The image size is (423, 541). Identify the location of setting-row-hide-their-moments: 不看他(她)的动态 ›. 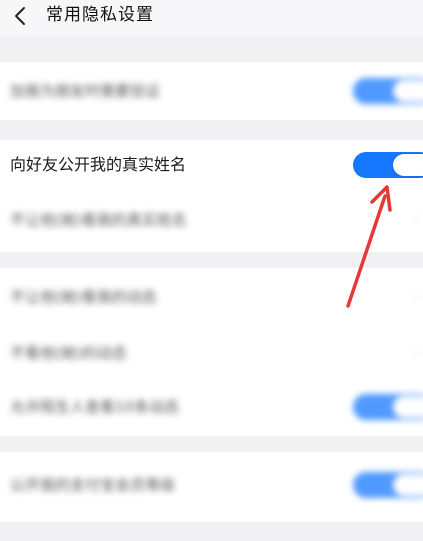
(211, 353).